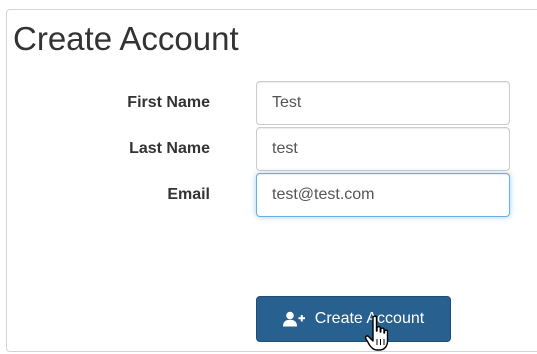  I want to click on email-label: Email, so click(188, 194).